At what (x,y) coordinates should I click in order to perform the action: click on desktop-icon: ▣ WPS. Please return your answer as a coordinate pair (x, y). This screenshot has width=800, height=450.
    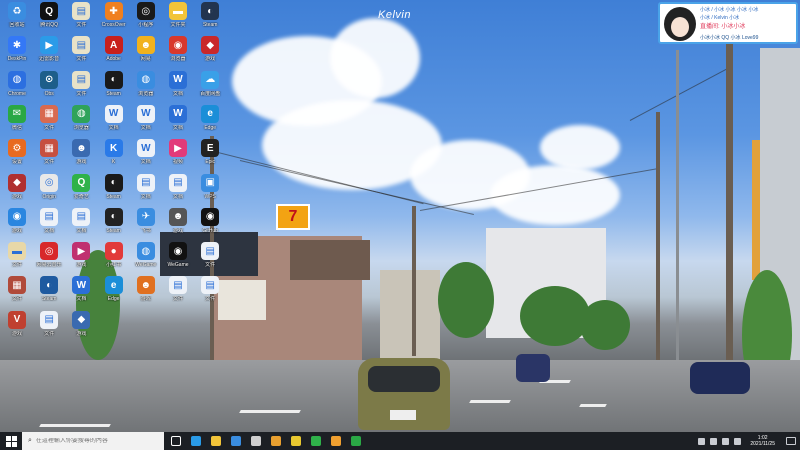
    Looking at the image, I should click on (210, 192).